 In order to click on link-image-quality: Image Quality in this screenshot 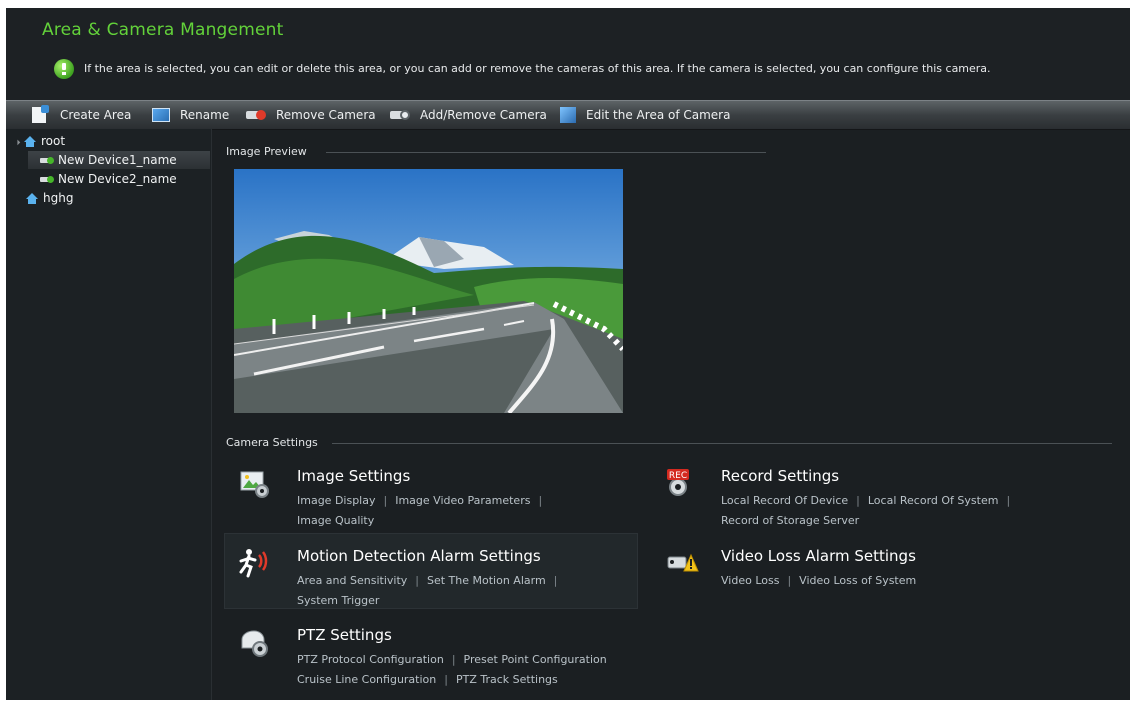, I will do `click(335, 520)`.